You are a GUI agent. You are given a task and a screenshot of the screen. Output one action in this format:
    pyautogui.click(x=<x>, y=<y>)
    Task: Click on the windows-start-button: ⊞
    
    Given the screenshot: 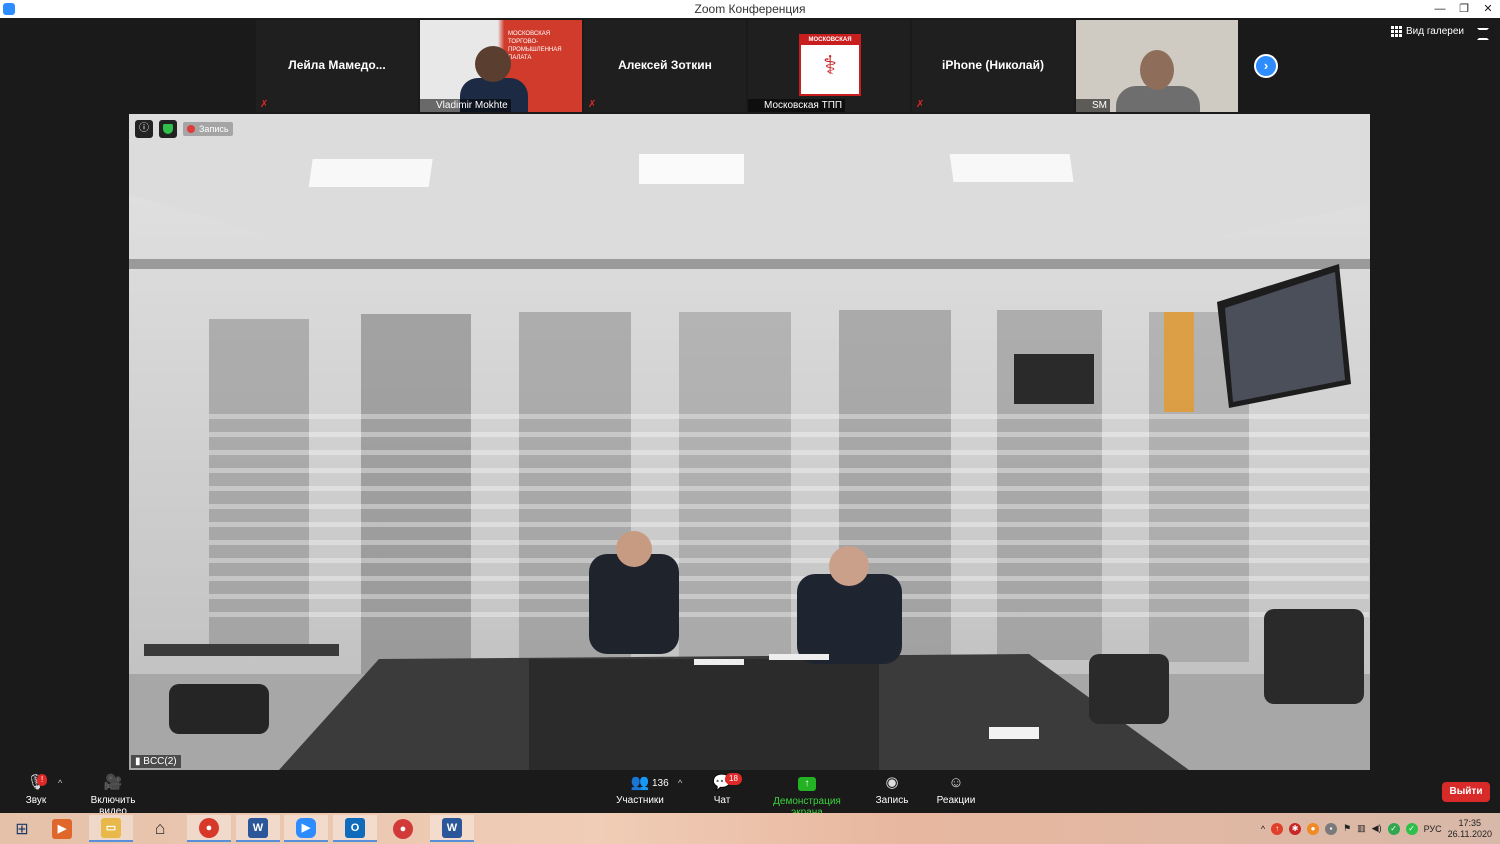 What is the action you would take?
    pyautogui.click(x=22, y=828)
    